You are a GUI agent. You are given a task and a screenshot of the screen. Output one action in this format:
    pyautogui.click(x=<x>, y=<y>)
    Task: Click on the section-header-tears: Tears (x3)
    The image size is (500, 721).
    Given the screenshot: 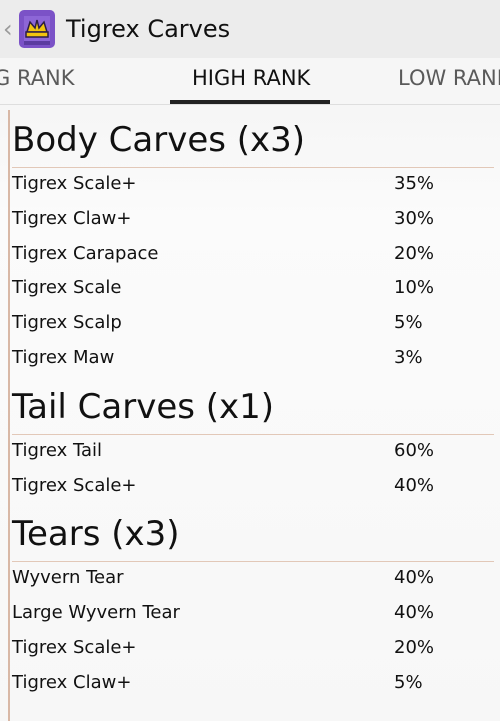 What is the action you would take?
    pyautogui.click(x=253, y=533)
    